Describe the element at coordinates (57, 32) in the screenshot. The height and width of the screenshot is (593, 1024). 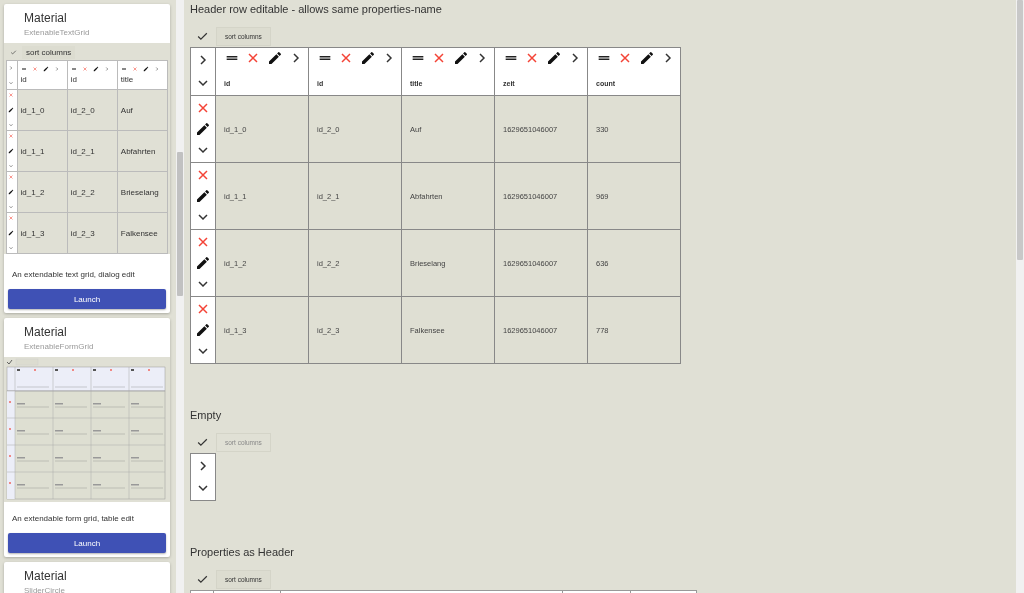
I see `card-subtitle: ExtenableTextGrid` at that location.